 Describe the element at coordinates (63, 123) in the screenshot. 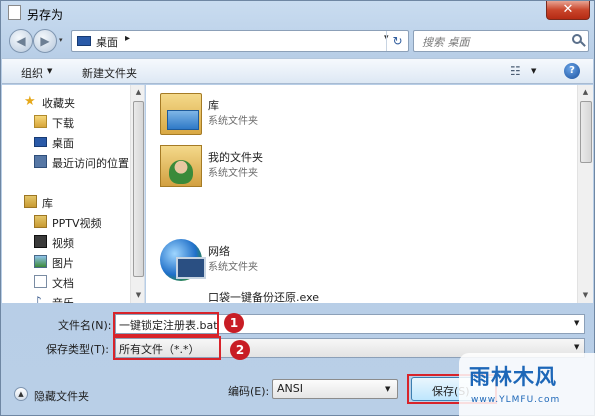

I see `sidebar-item-label: 下载` at that location.